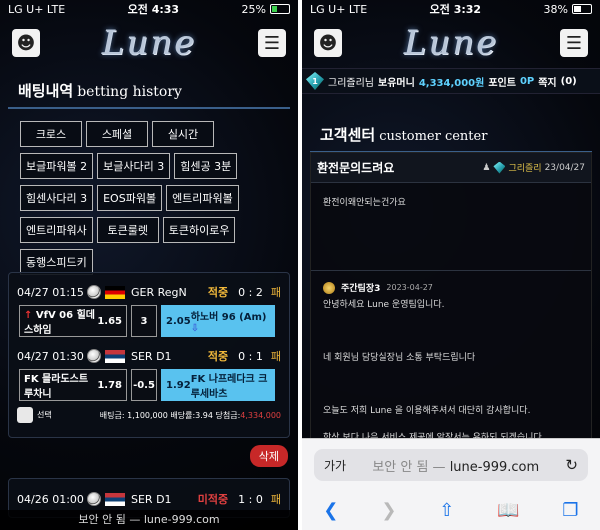 This screenshot has width=600, height=530. I want to click on points: 0P, so click(527, 81).